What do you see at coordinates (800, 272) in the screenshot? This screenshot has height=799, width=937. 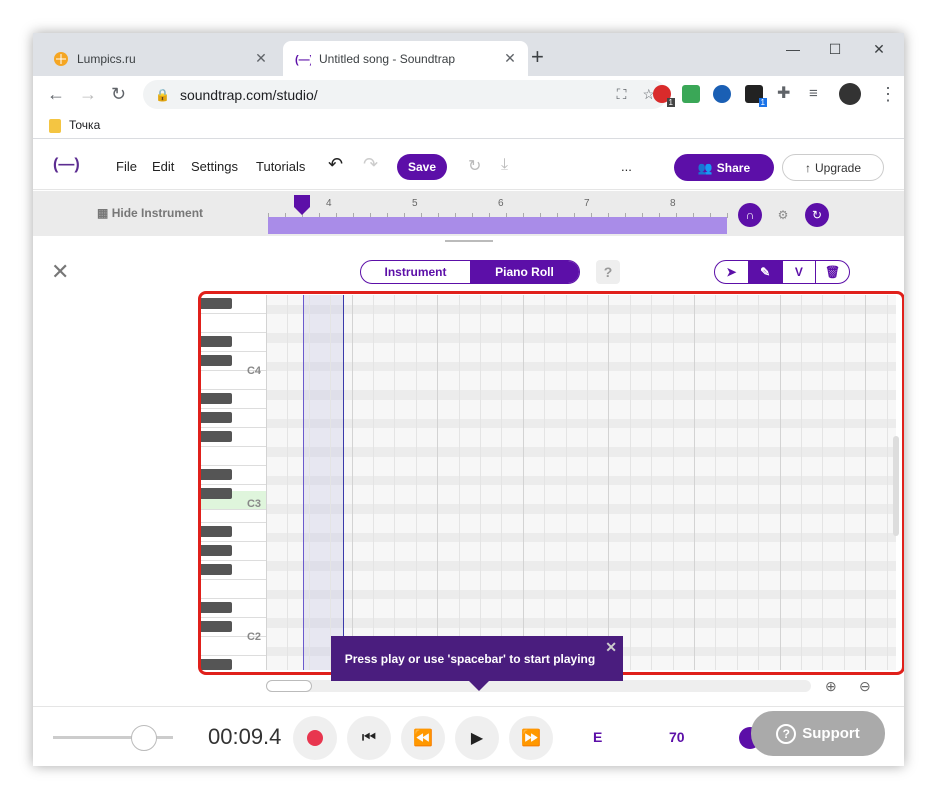 I see `velocity-tool: V` at bounding box center [800, 272].